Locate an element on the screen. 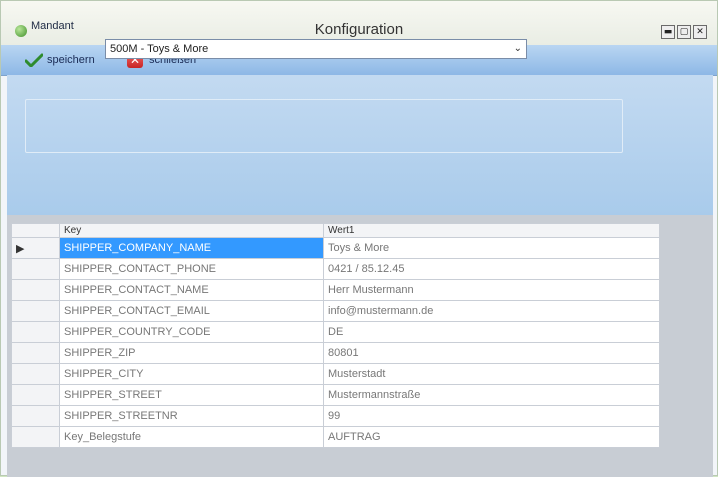 The height and width of the screenshot is (477, 718). maximize-button: ▢ is located at coordinates (684, 32).